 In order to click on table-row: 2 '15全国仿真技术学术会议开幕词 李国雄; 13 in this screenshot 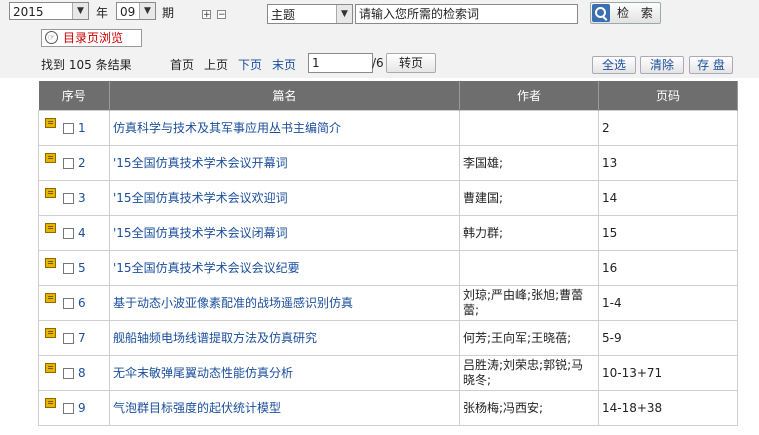, I will do `click(388, 163)`.